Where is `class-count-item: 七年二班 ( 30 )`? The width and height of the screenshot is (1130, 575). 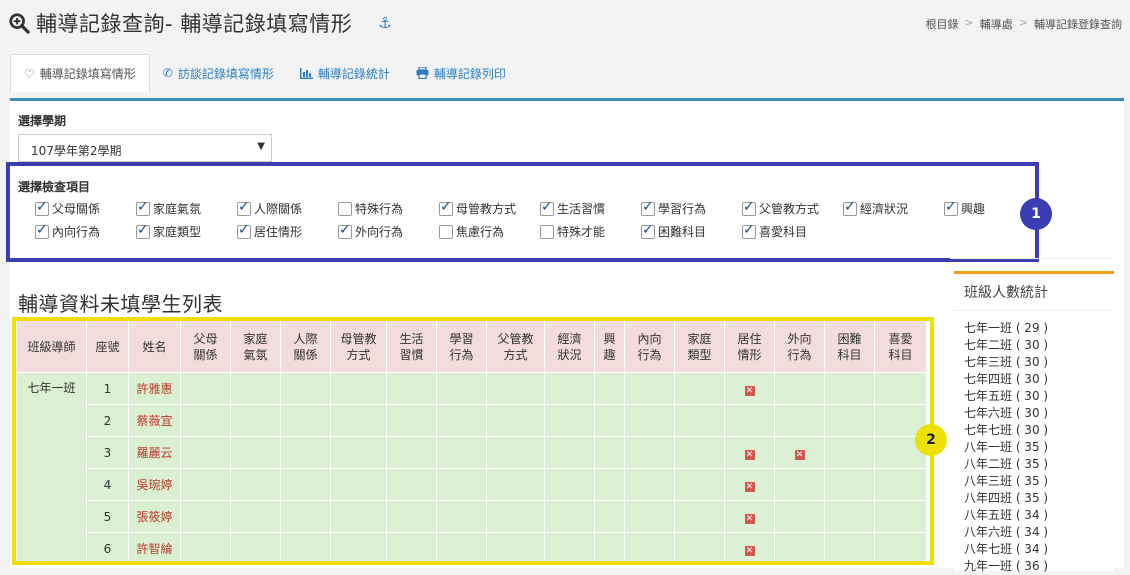 class-count-item: 七年二班 ( 30 ) is located at coordinates (1006, 345).